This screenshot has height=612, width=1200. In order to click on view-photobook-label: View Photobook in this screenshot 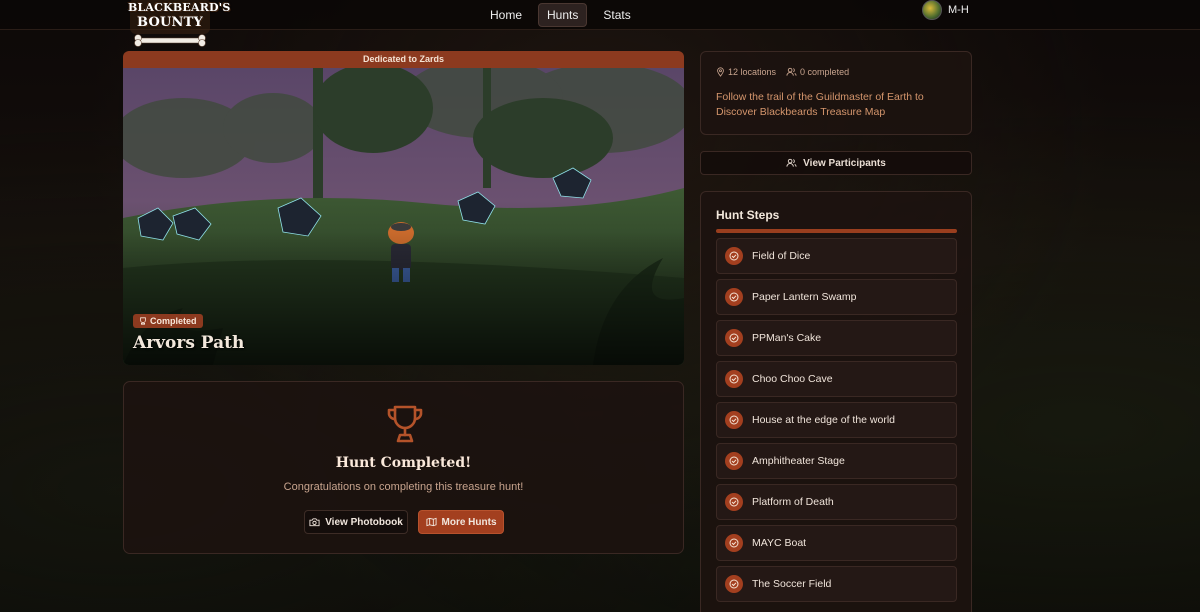, I will do `click(364, 522)`.